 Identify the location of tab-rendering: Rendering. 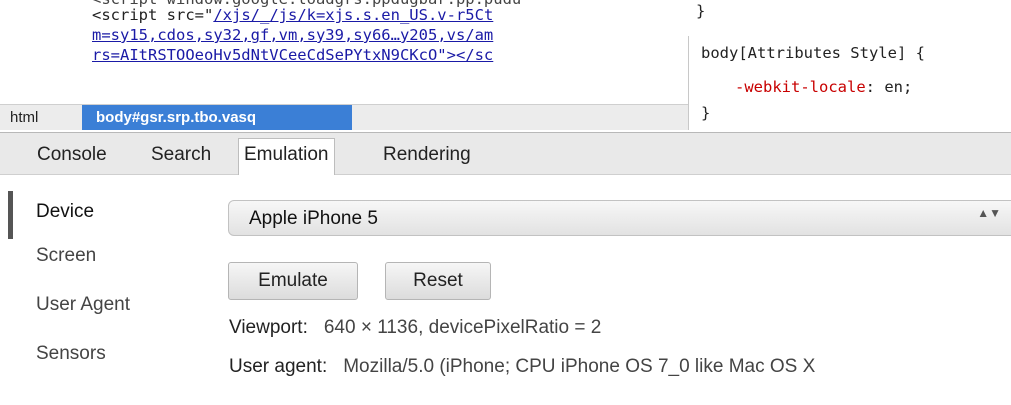
(427, 155).